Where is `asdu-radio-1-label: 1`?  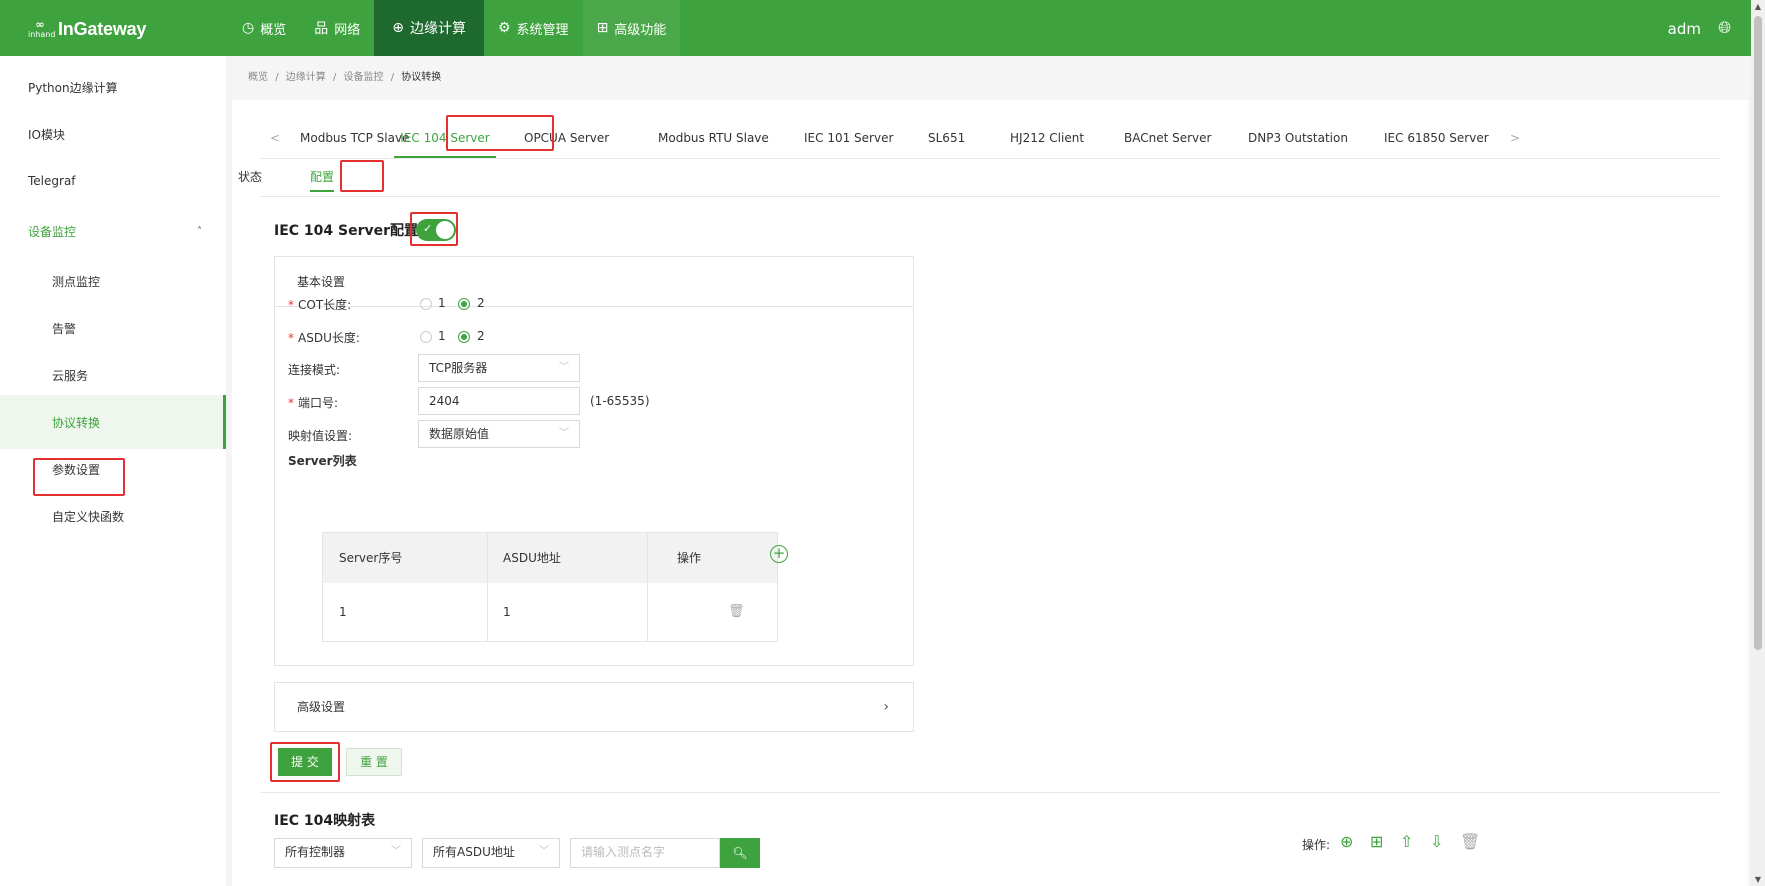
asdu-radio-1-label: 1 is located at coordinates (442, 336).